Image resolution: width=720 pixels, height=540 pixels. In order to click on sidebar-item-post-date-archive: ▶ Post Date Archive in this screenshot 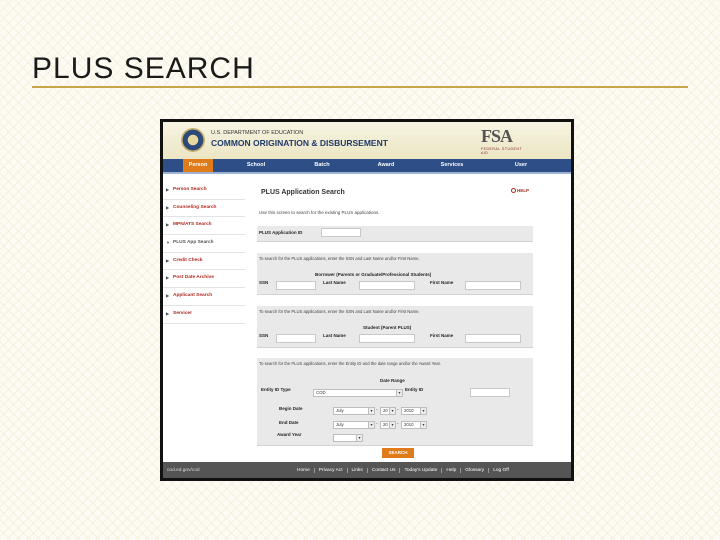, I will do `click(204, 279)`.